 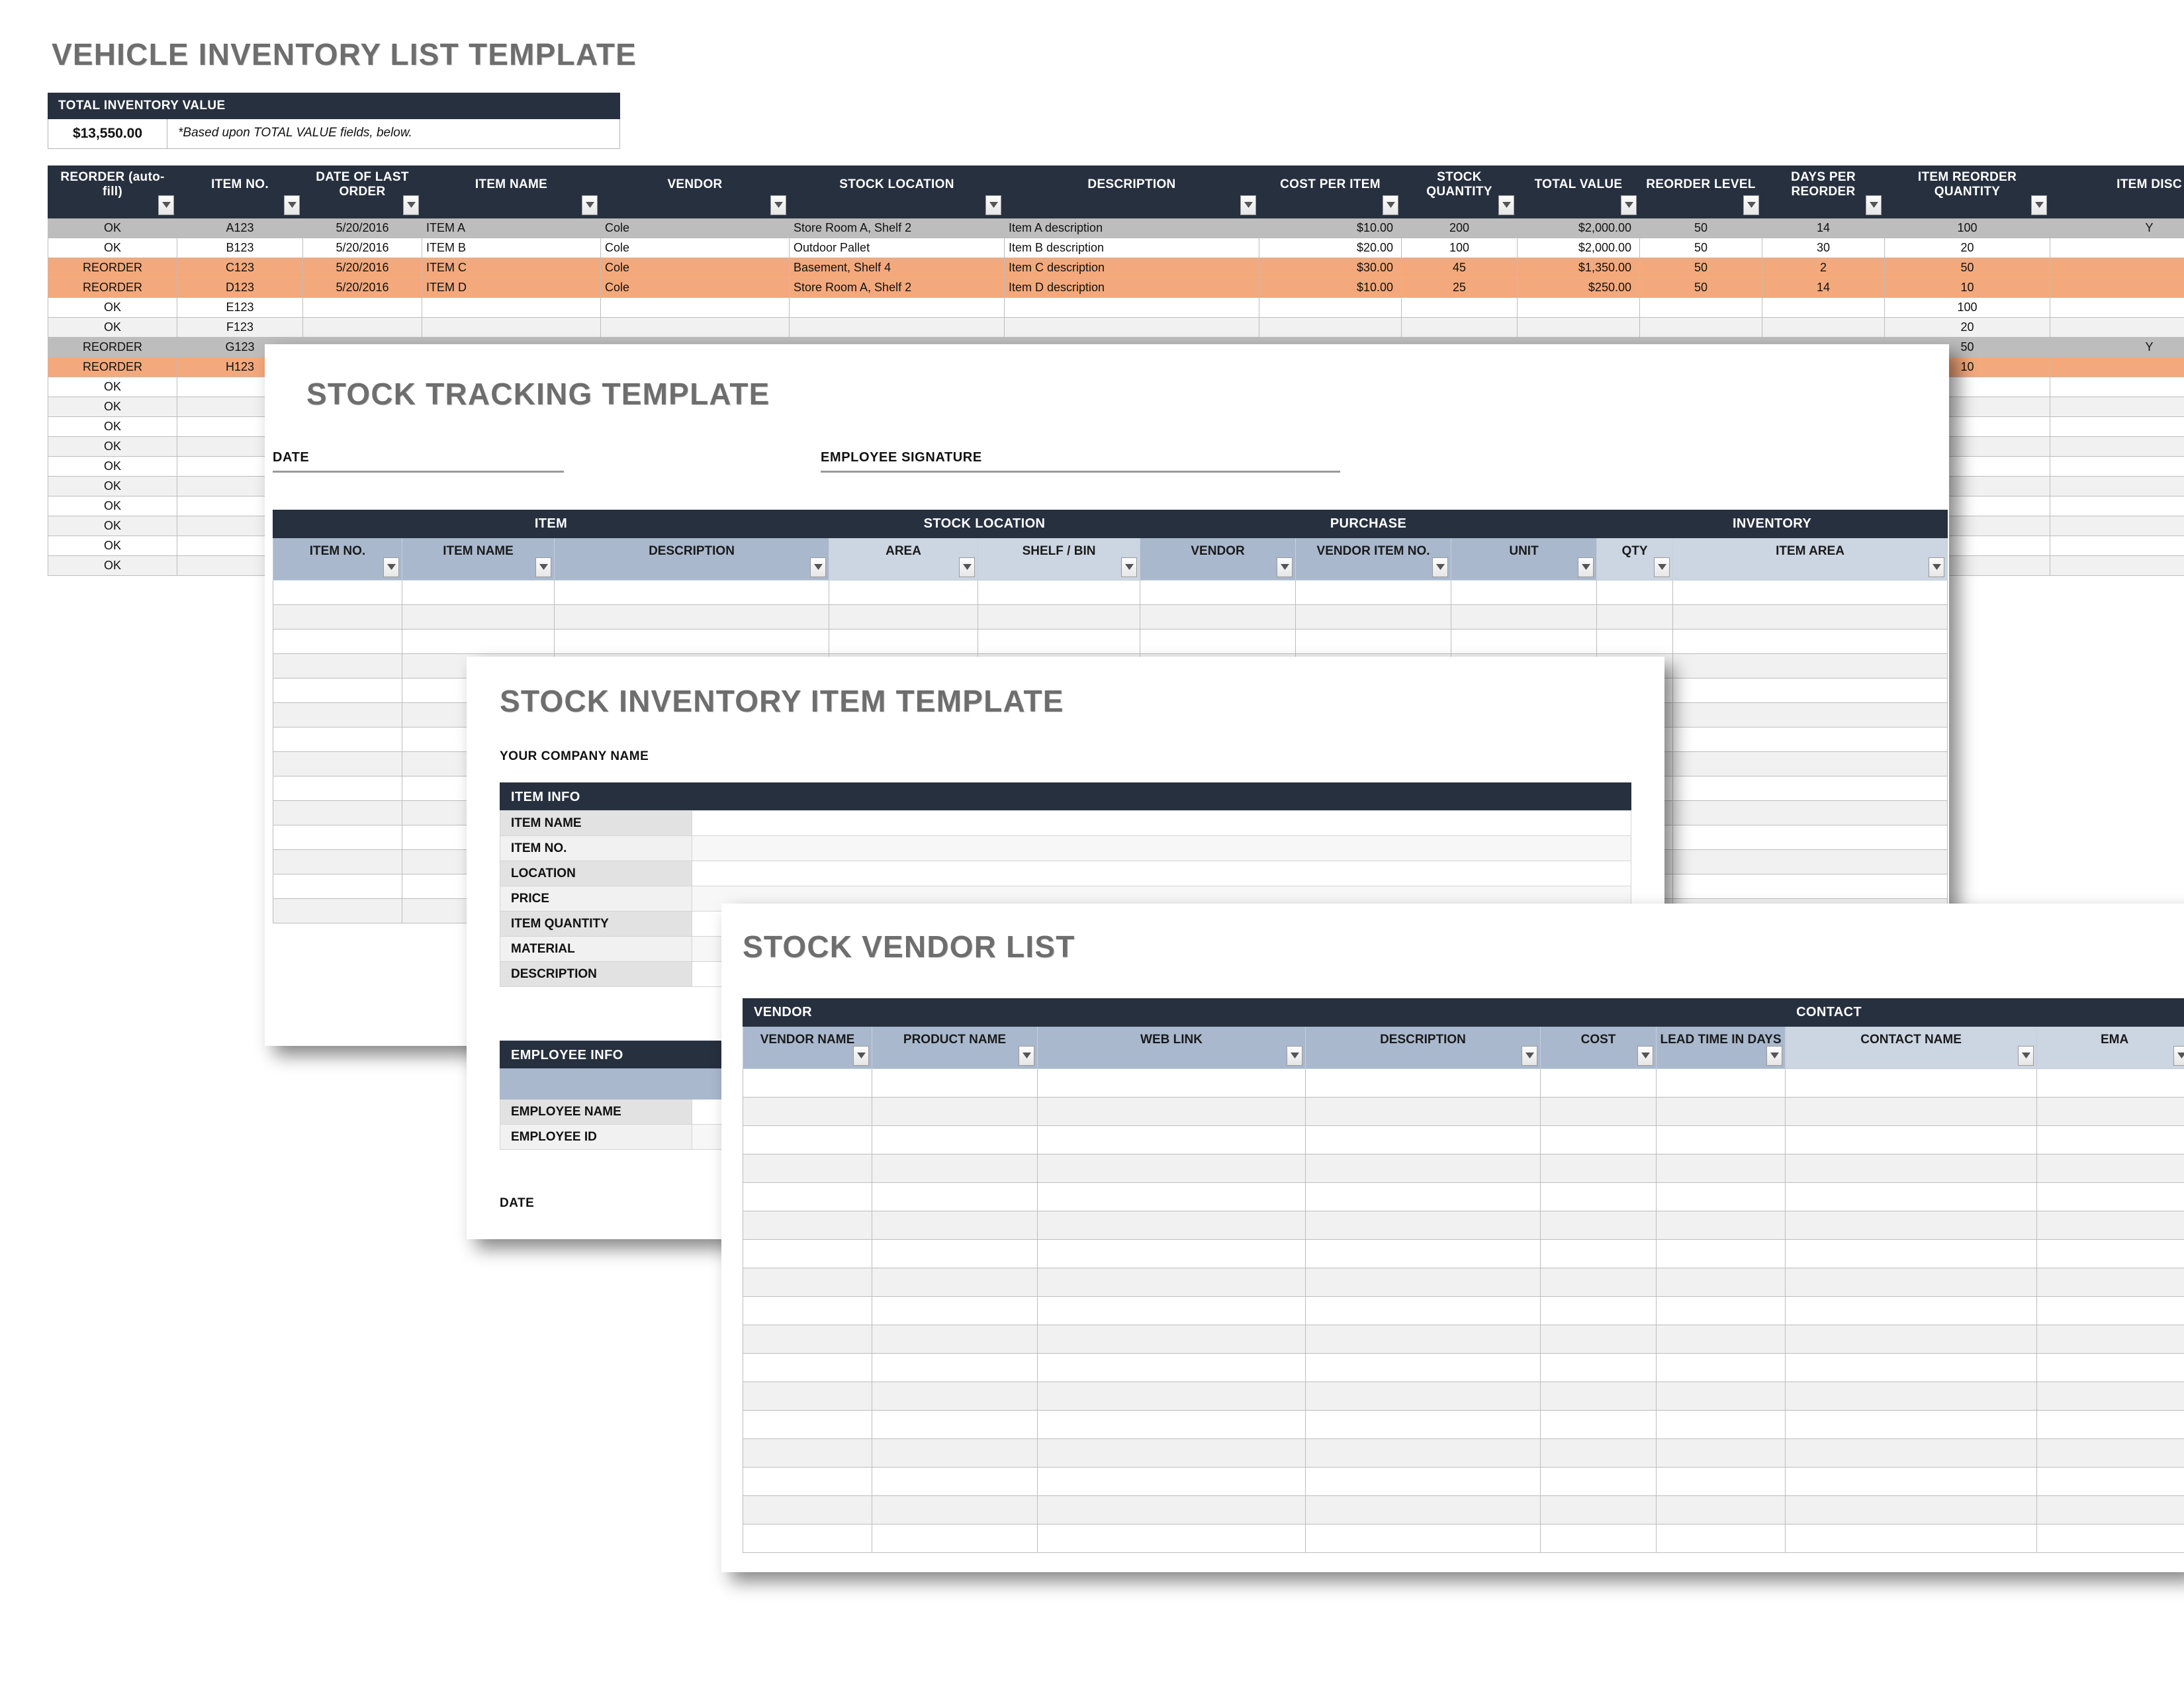 What do you see at coordinates (1823, 267) in the screenshot?
I see `table-cell: 2` at bounding box center [1823, 267].